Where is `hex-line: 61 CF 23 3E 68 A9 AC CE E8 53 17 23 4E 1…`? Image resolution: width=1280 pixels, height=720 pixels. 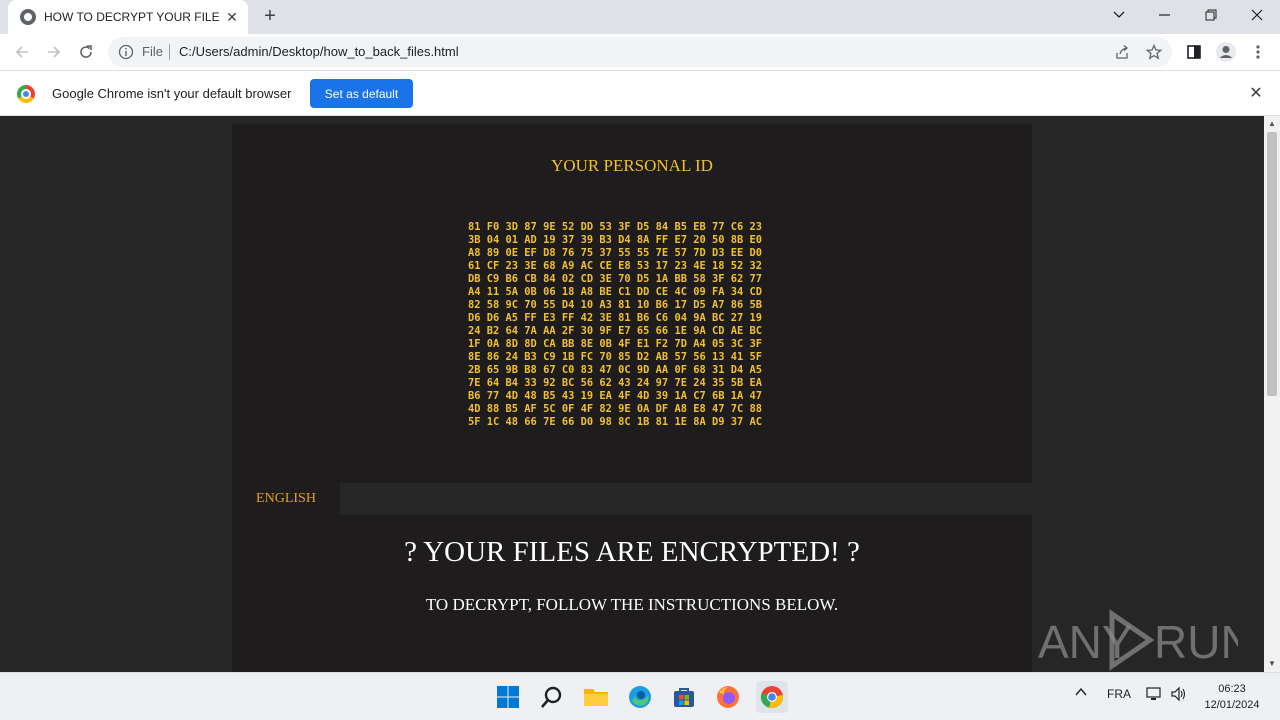 hex-line: 61 CF 23 3E 68 A9 AC CE E8 53 17 23 4E 1… is located at coordinates (615, 266).